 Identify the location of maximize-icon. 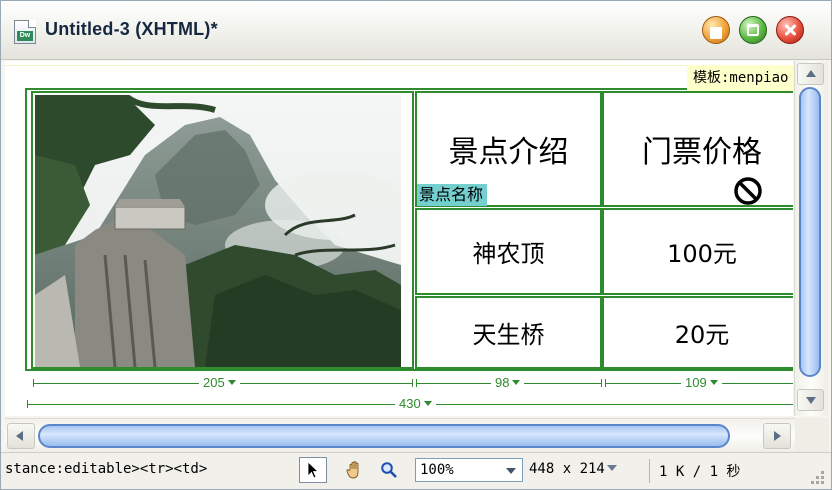
(753, 30).